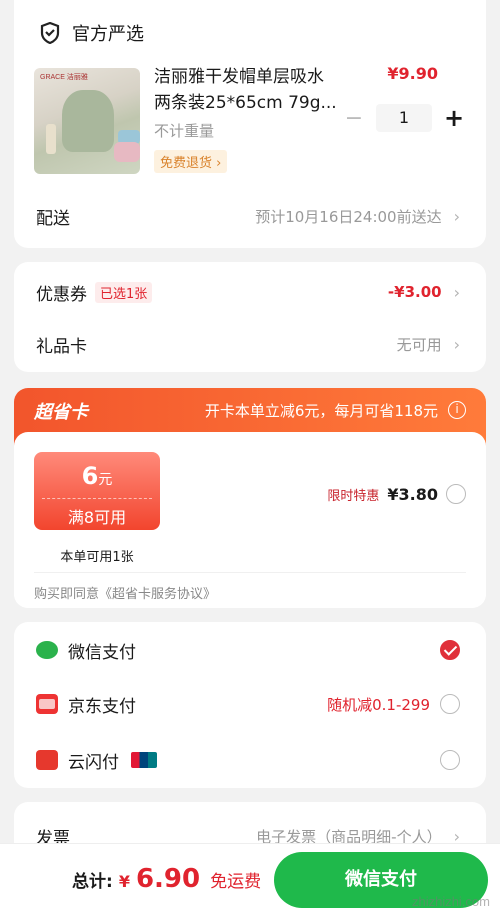  What do you see at coordinates (47, 650) in the screenshot?
I see `wechat-pay-icon` at bounding box center [47, 650].